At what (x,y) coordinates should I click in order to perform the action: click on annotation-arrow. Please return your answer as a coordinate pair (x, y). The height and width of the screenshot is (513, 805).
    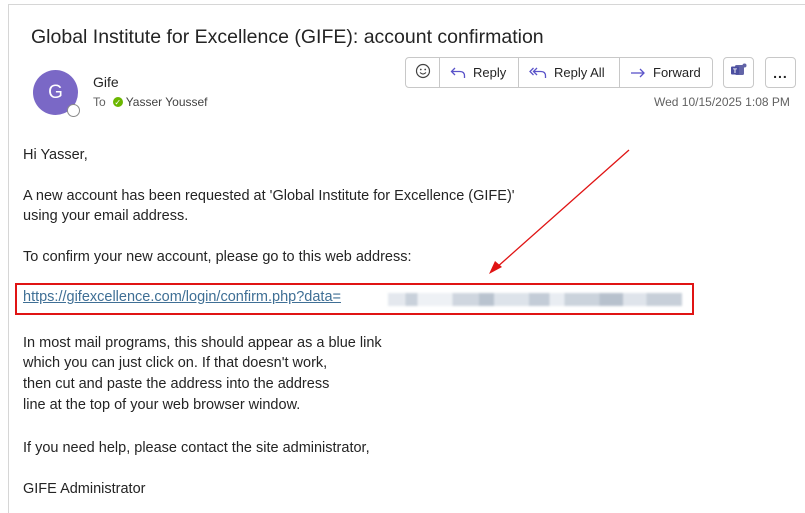
    Looking at the image, I should click on (559, 211).